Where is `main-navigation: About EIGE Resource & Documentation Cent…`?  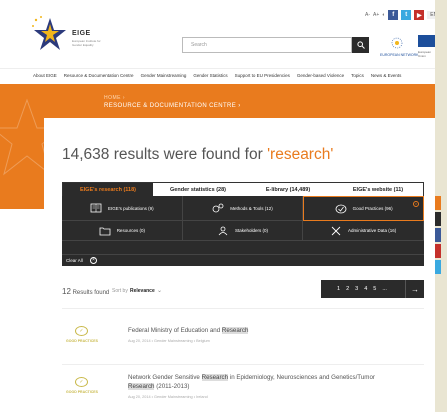 main-navigation: About EIGE Resource & Documentation Cent… is located at coordinates (217, 75).